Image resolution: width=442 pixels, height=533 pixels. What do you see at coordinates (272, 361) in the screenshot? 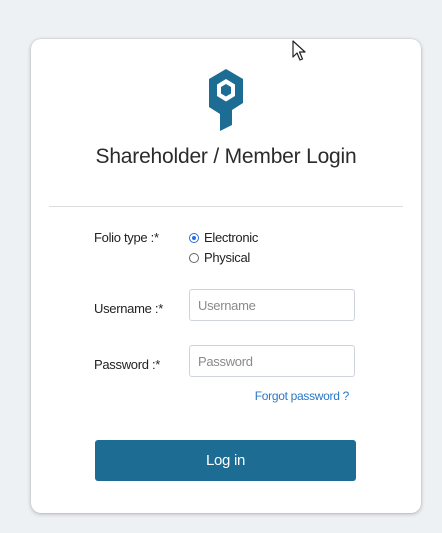
I see `password-input` at bounding box center [272, 361].